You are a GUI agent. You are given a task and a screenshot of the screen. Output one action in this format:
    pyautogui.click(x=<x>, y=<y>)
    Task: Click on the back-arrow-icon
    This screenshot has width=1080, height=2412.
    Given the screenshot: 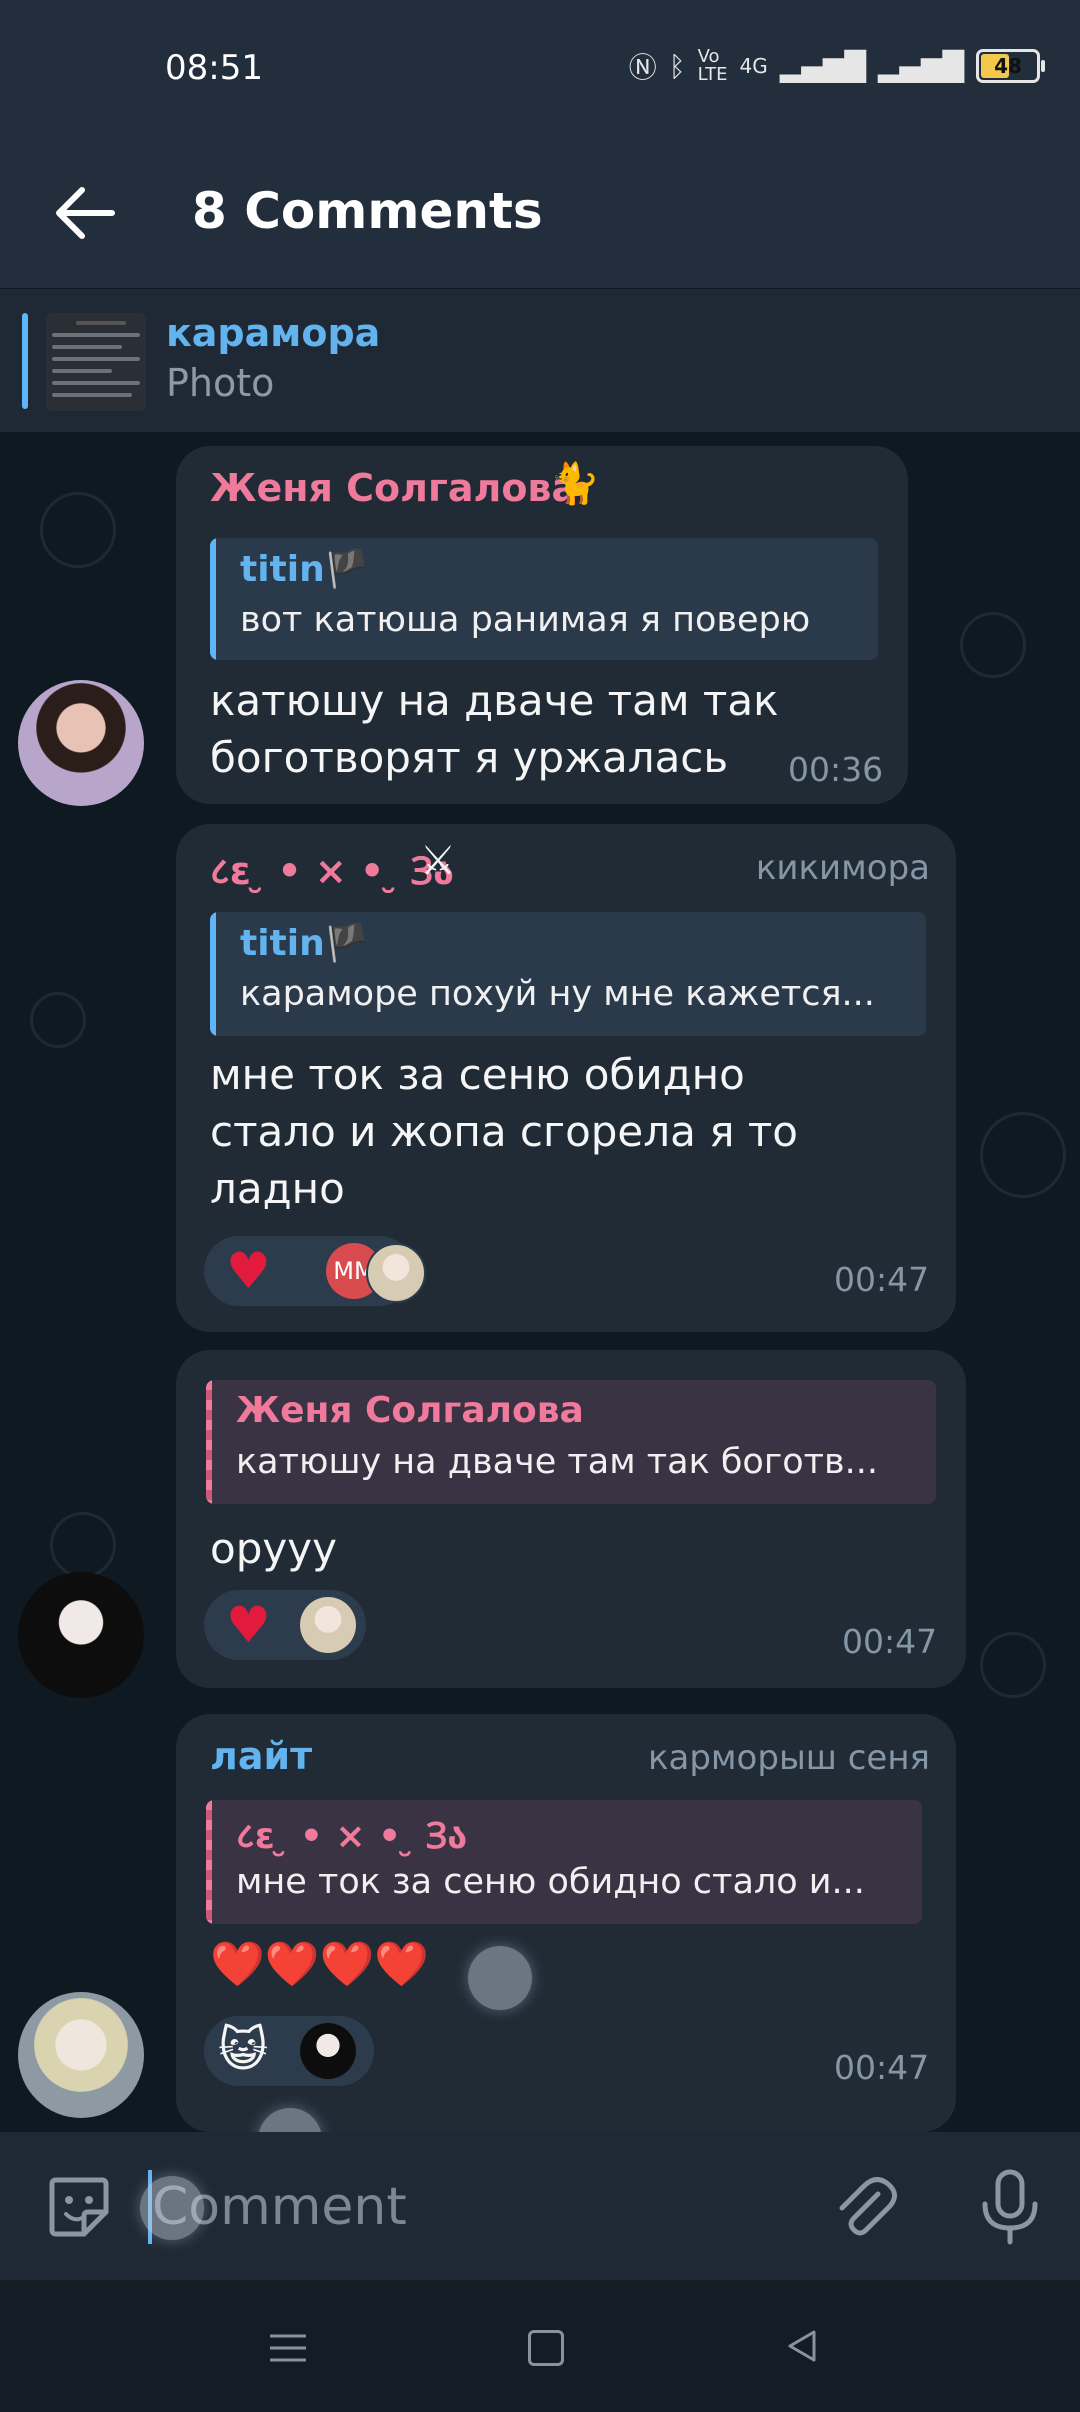 What is the action you would take?
    pyautogui.click(x=85, y=213)
    